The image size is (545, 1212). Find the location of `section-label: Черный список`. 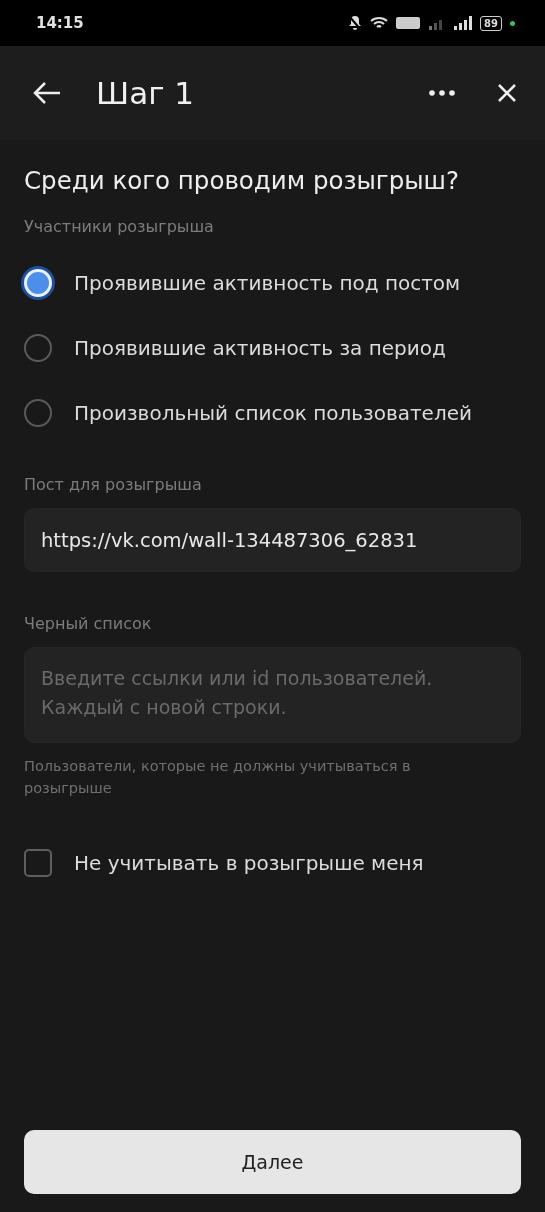

section-label: Черный список is located at coordinates (88, 623).